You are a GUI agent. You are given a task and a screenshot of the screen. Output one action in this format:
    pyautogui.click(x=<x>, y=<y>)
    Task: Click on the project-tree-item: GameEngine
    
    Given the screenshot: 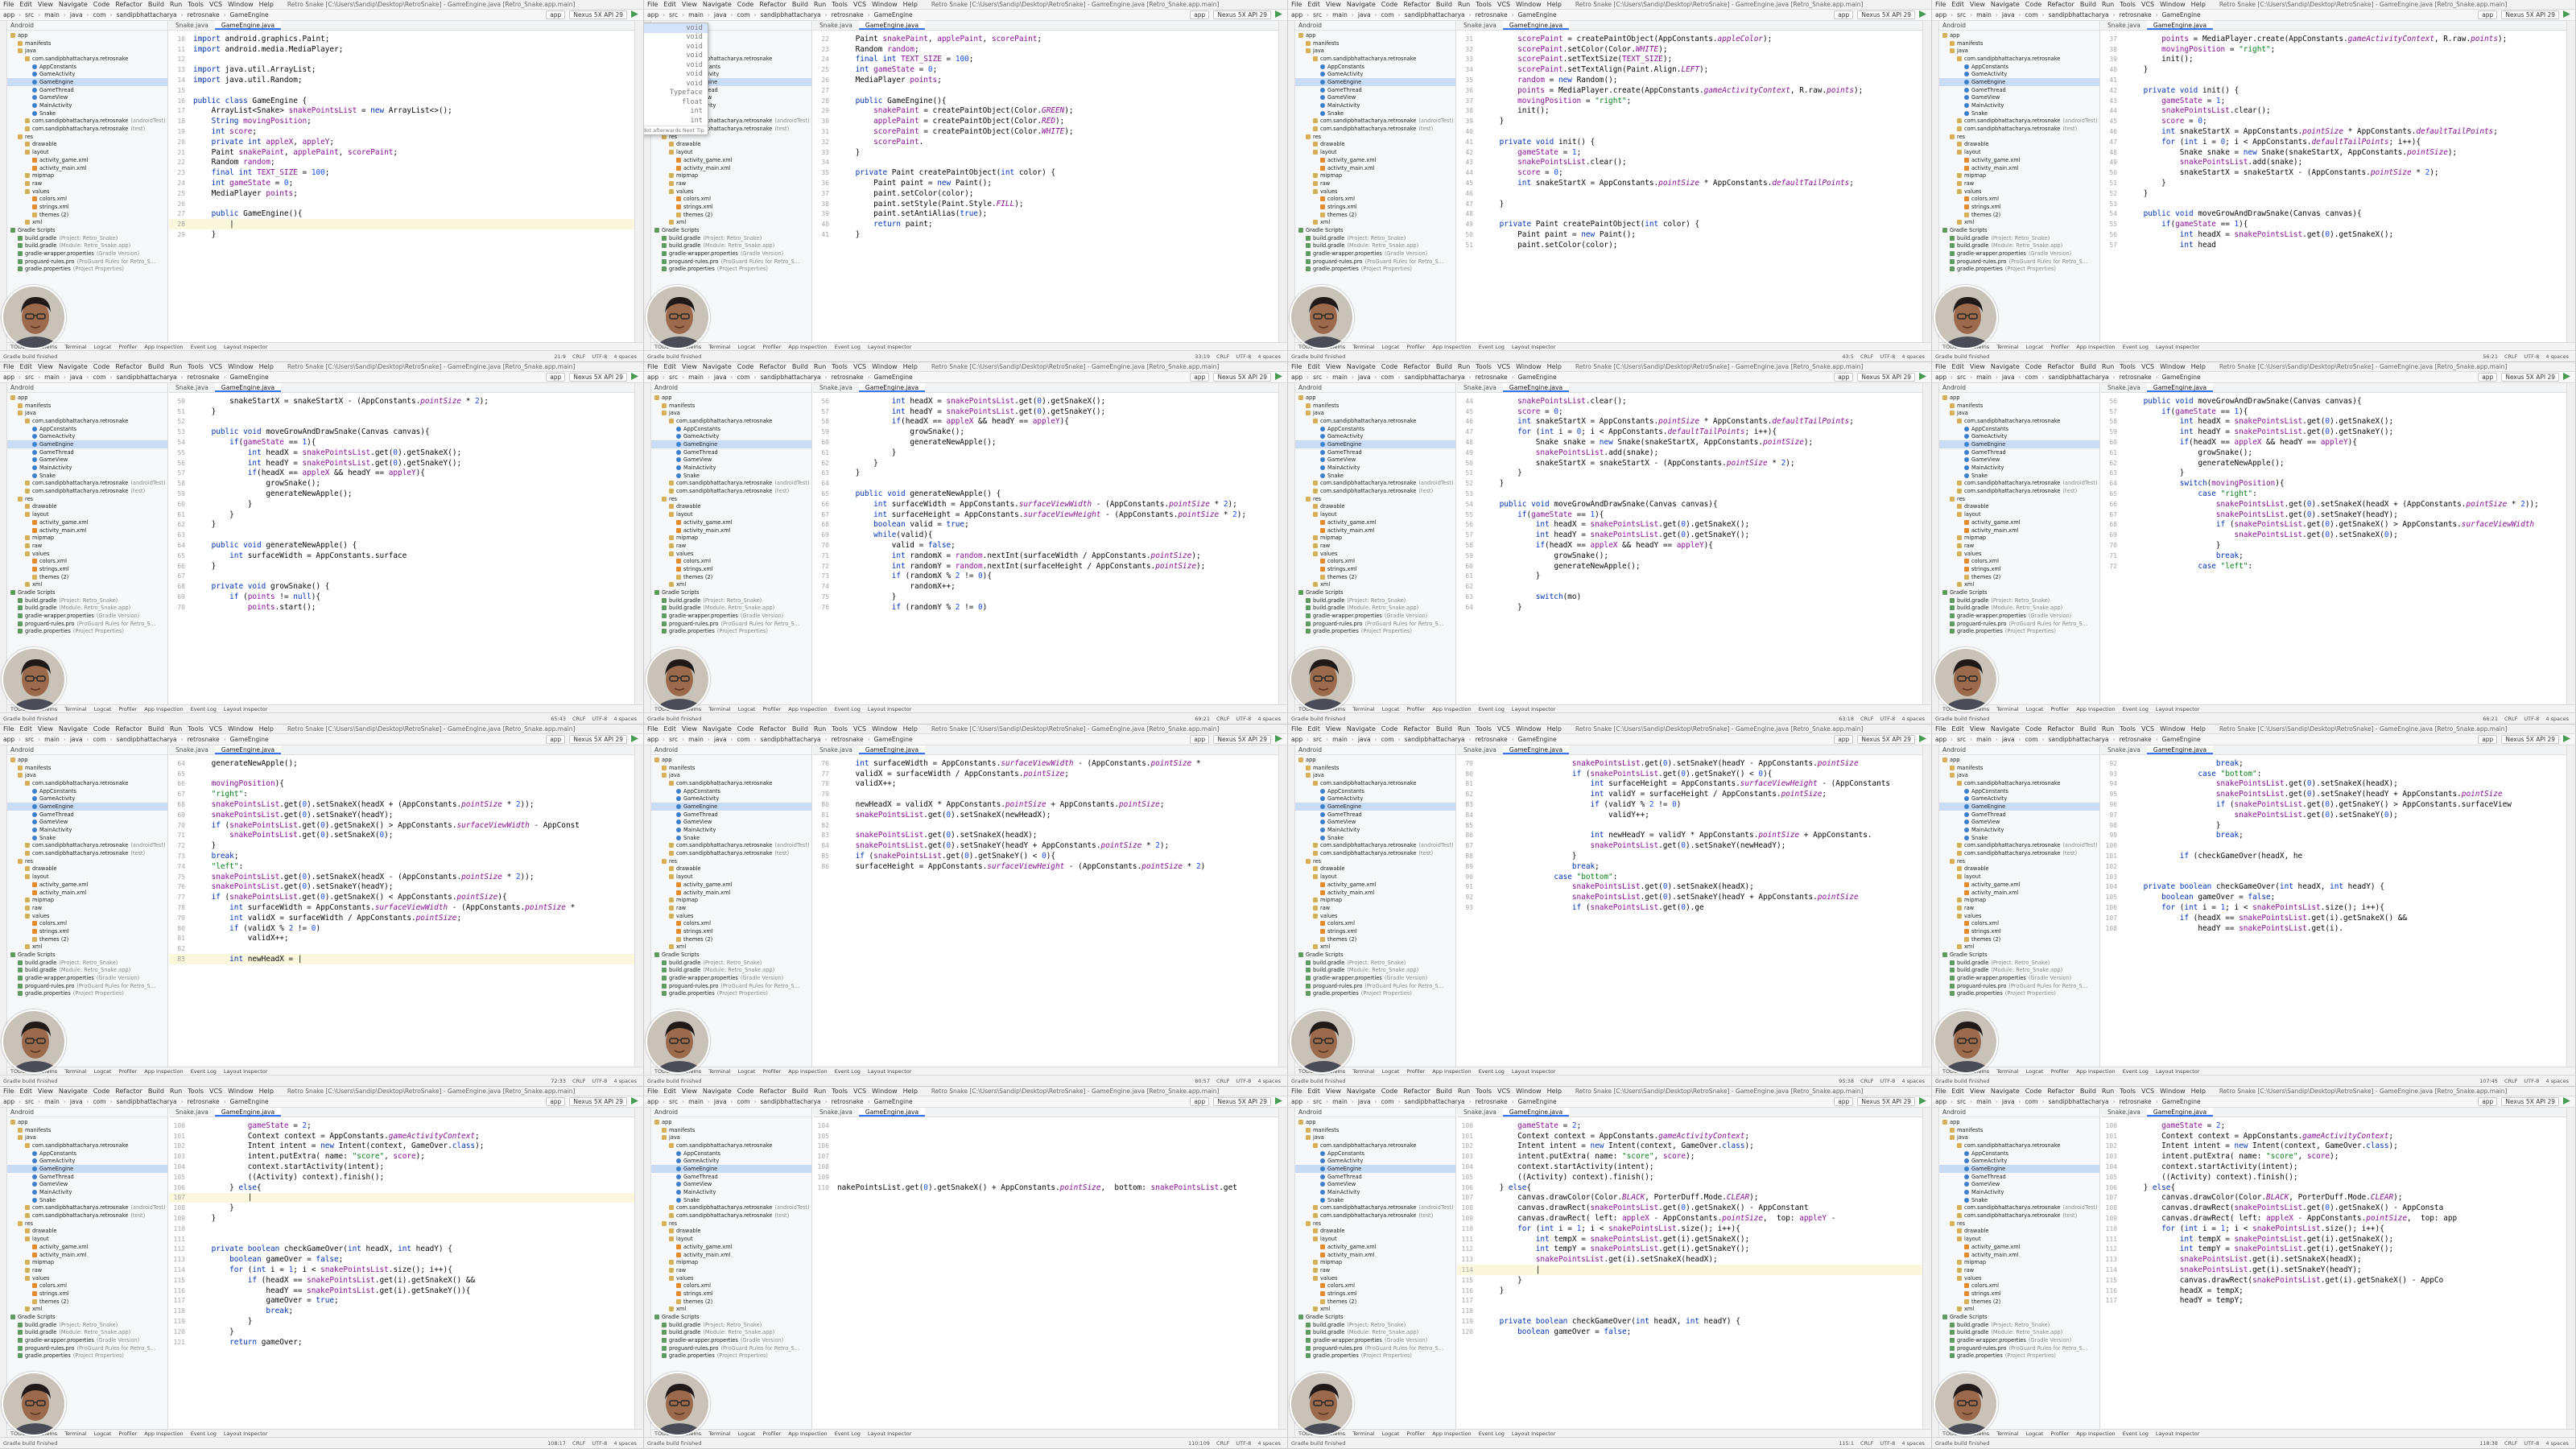 What is the action you would take?
    pyautogui.click(x=731, y=807)
    